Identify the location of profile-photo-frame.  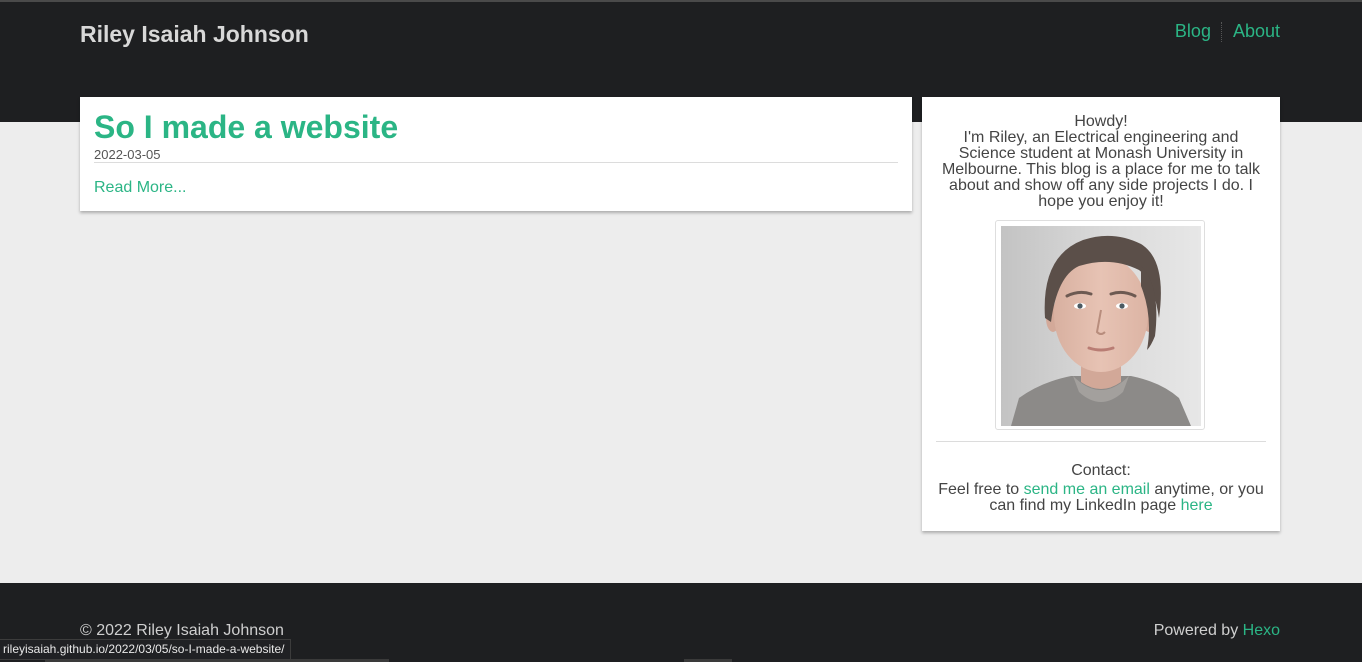
(1100, 325).